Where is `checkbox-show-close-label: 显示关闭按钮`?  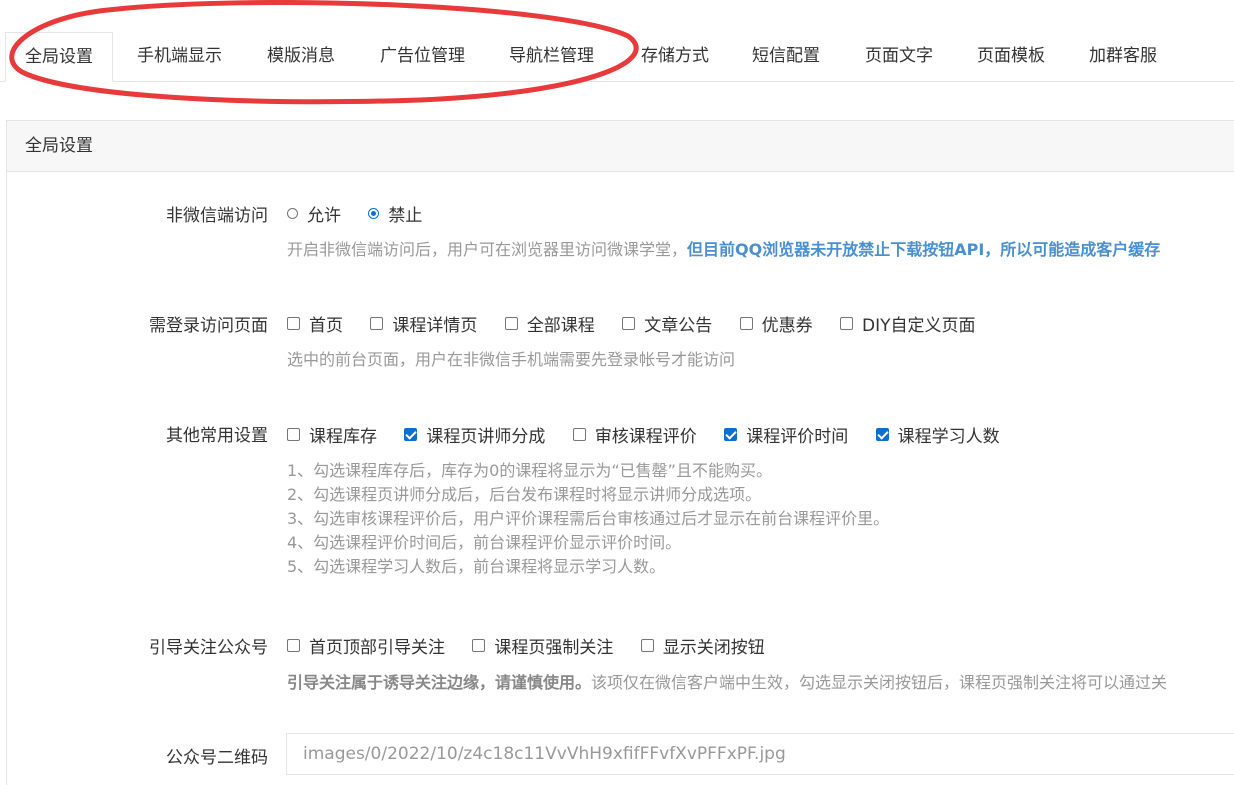 checkbox-show-close-label: 显示关闭按钮 is located at coordinates (713, 648).